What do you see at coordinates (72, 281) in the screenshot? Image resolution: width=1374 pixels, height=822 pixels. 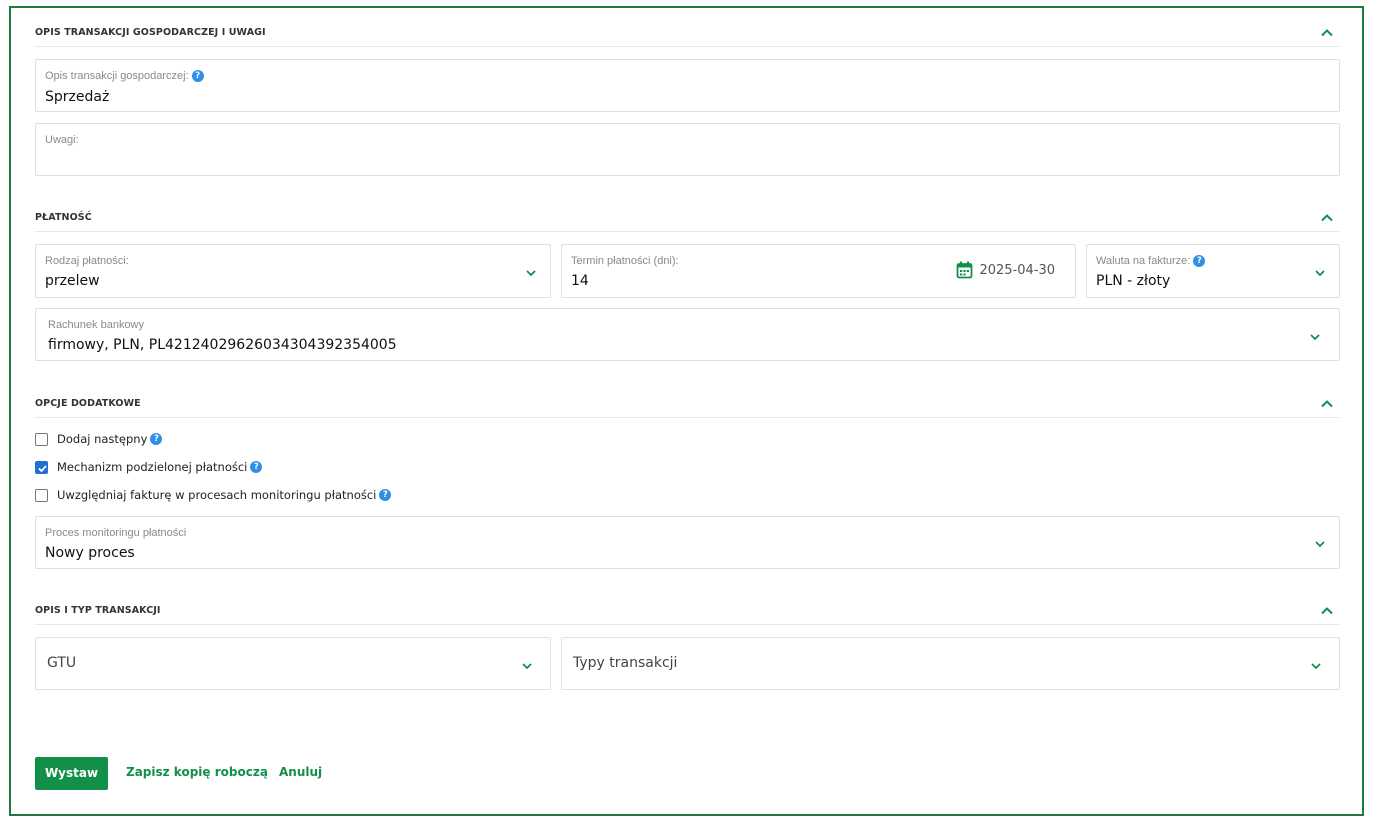 I see `payment-type-value: przelew` at bounding box center [72, 281].